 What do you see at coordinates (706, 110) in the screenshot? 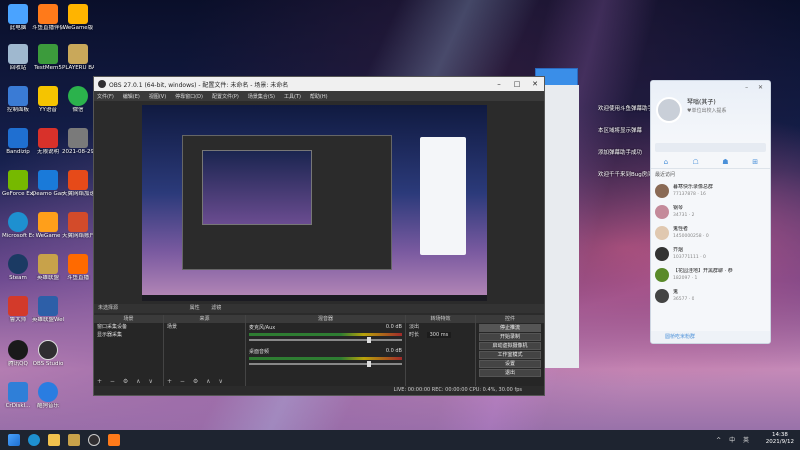
I see `qq-signature: ♥单位出校入提系` at bounding box center [706, 110].